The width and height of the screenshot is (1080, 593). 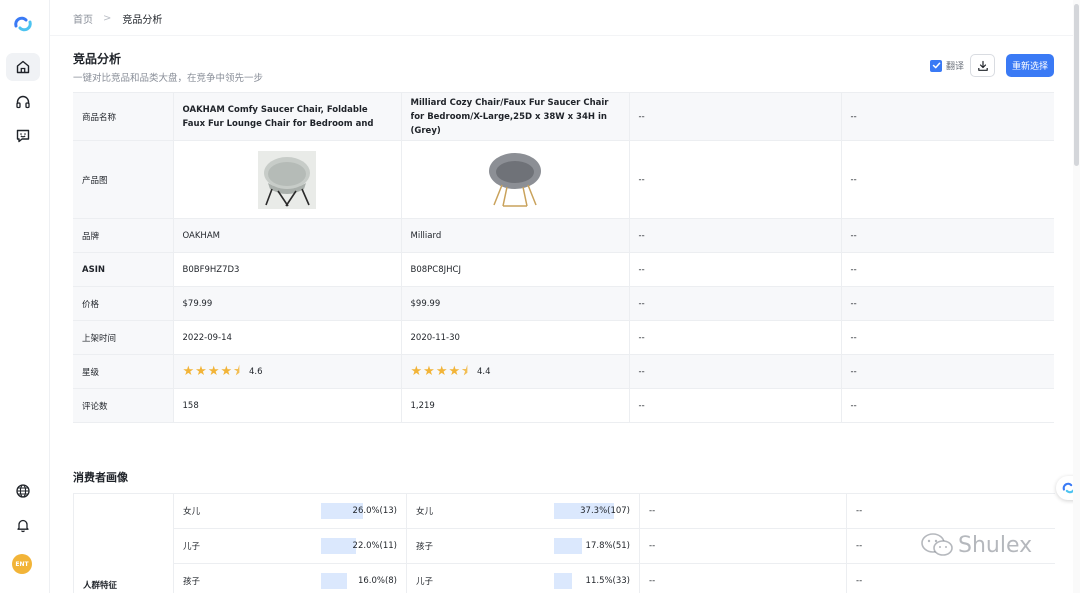 I want to click on star-rating: ★ ★ ★ ★ ⯨ 4.6, so click(x=223, y=371).